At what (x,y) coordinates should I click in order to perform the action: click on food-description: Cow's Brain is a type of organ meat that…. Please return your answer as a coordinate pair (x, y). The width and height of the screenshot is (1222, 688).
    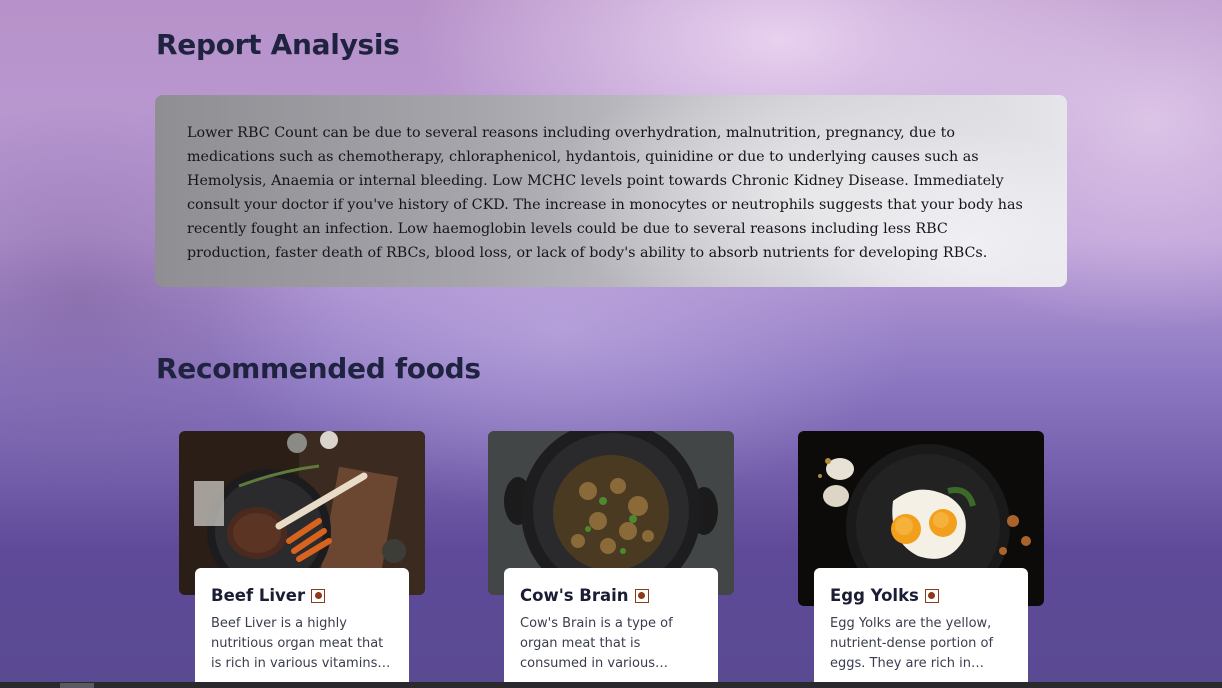
    Looking at the image, I should click on (596, 643).